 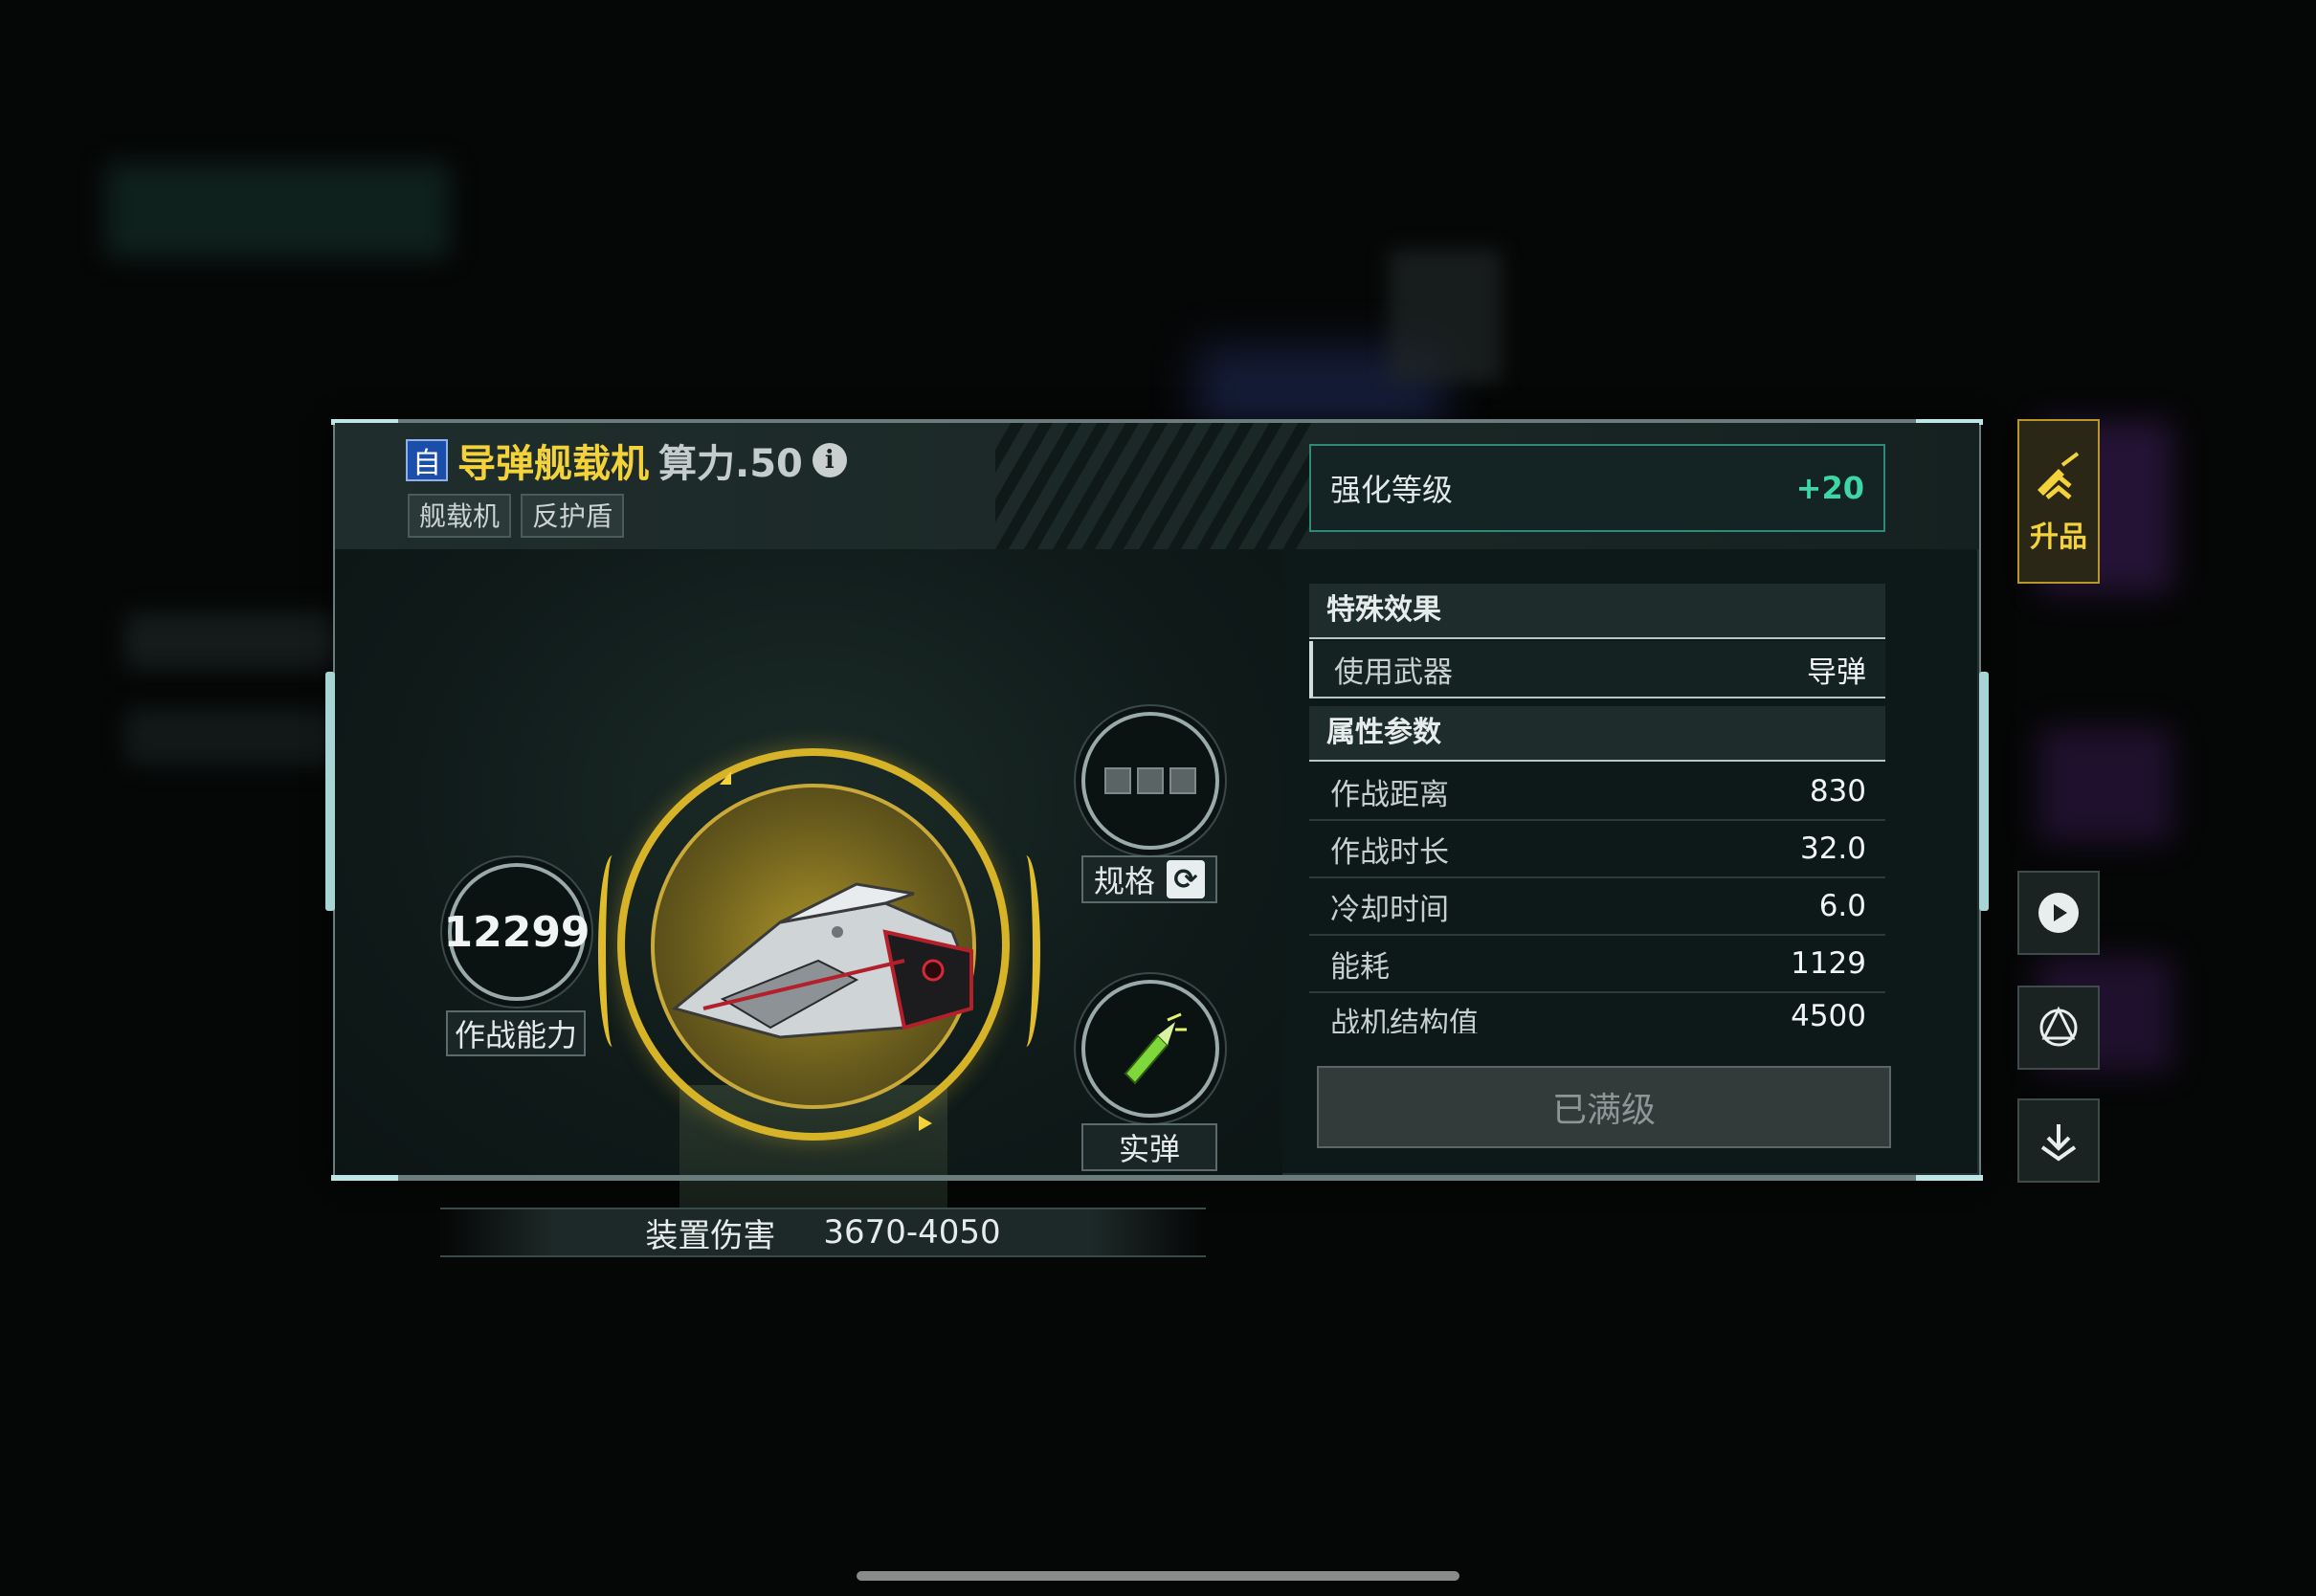 I want to click on stat-row-duration: 作战时长 32.0, so click(x=1597, y=850).